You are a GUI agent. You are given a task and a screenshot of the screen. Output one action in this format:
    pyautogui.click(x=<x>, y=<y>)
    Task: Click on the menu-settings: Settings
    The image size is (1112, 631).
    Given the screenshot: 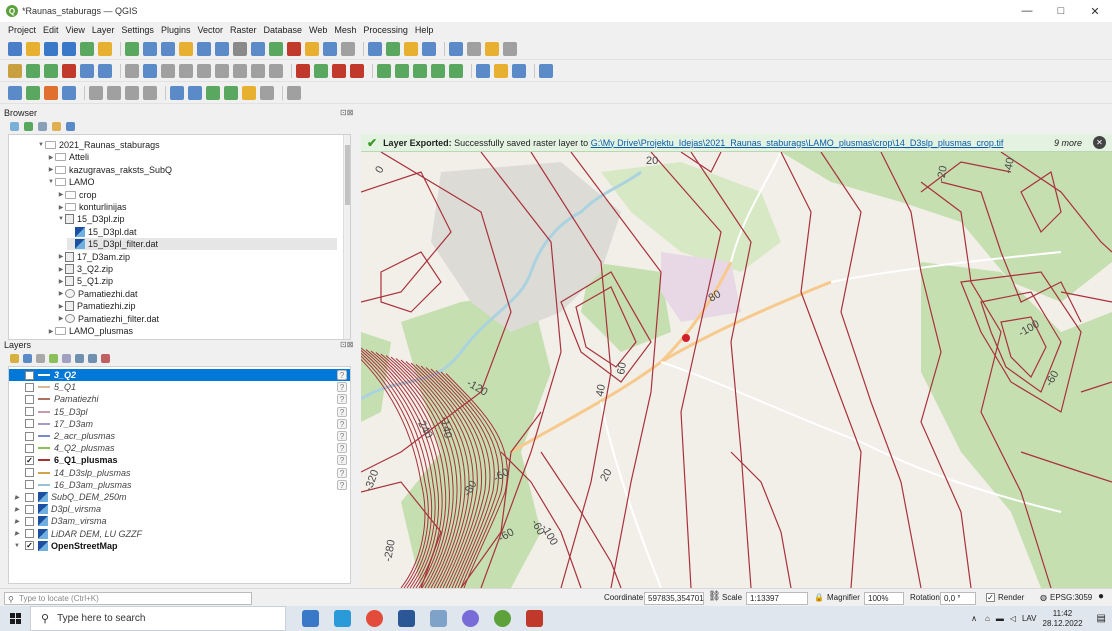 What is the action you would take?
    pyautogui.click(x=137, y=30)
    